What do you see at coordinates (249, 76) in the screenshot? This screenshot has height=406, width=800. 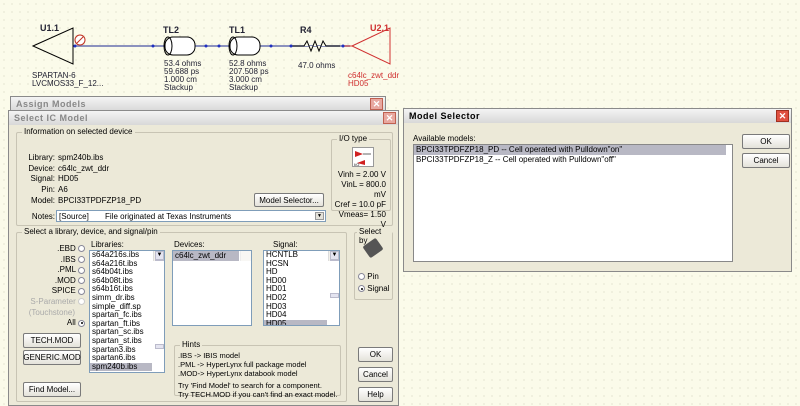 I see `tl1-params: 52.8 ohms 207.508 ps 3.000 cm Stackup` at bounding box center [249, 76].